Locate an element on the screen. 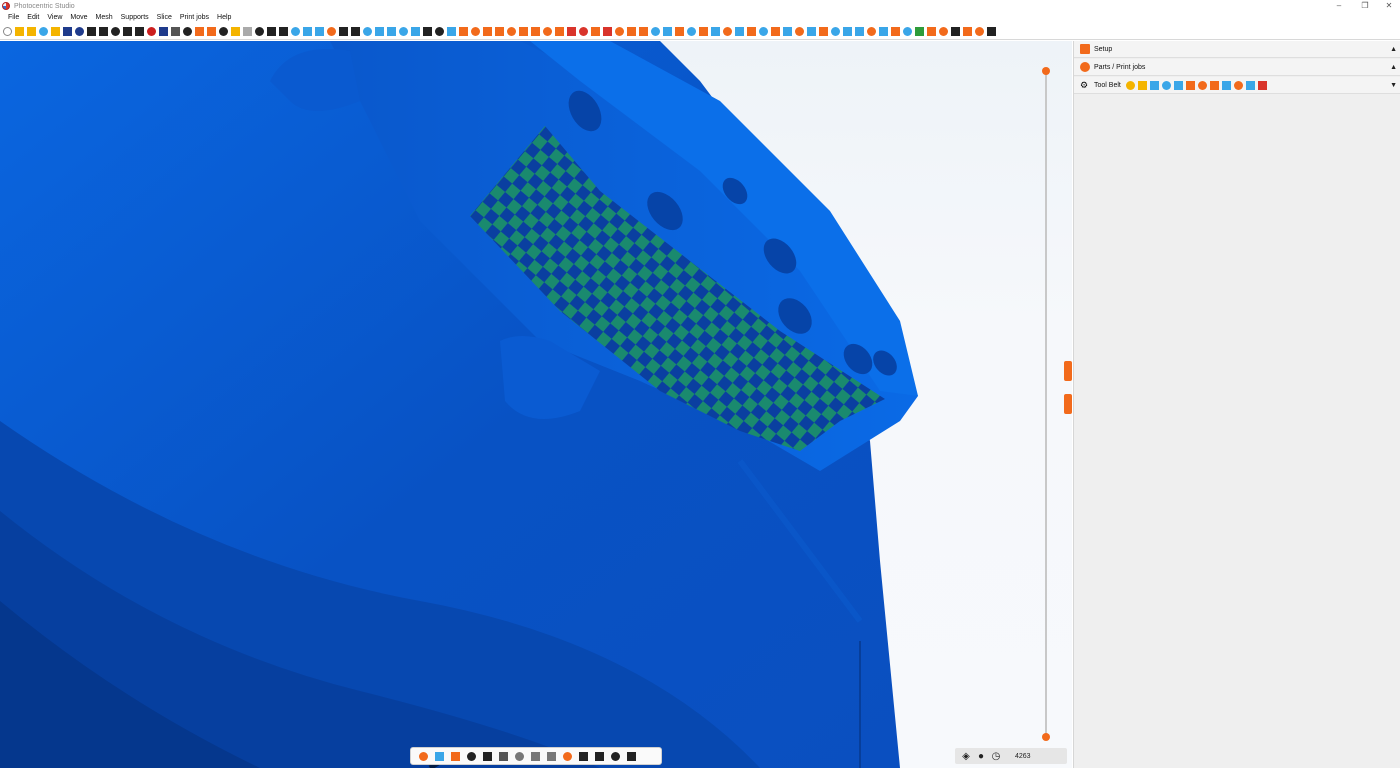  flag-icon is located at coordinates (943, 31).